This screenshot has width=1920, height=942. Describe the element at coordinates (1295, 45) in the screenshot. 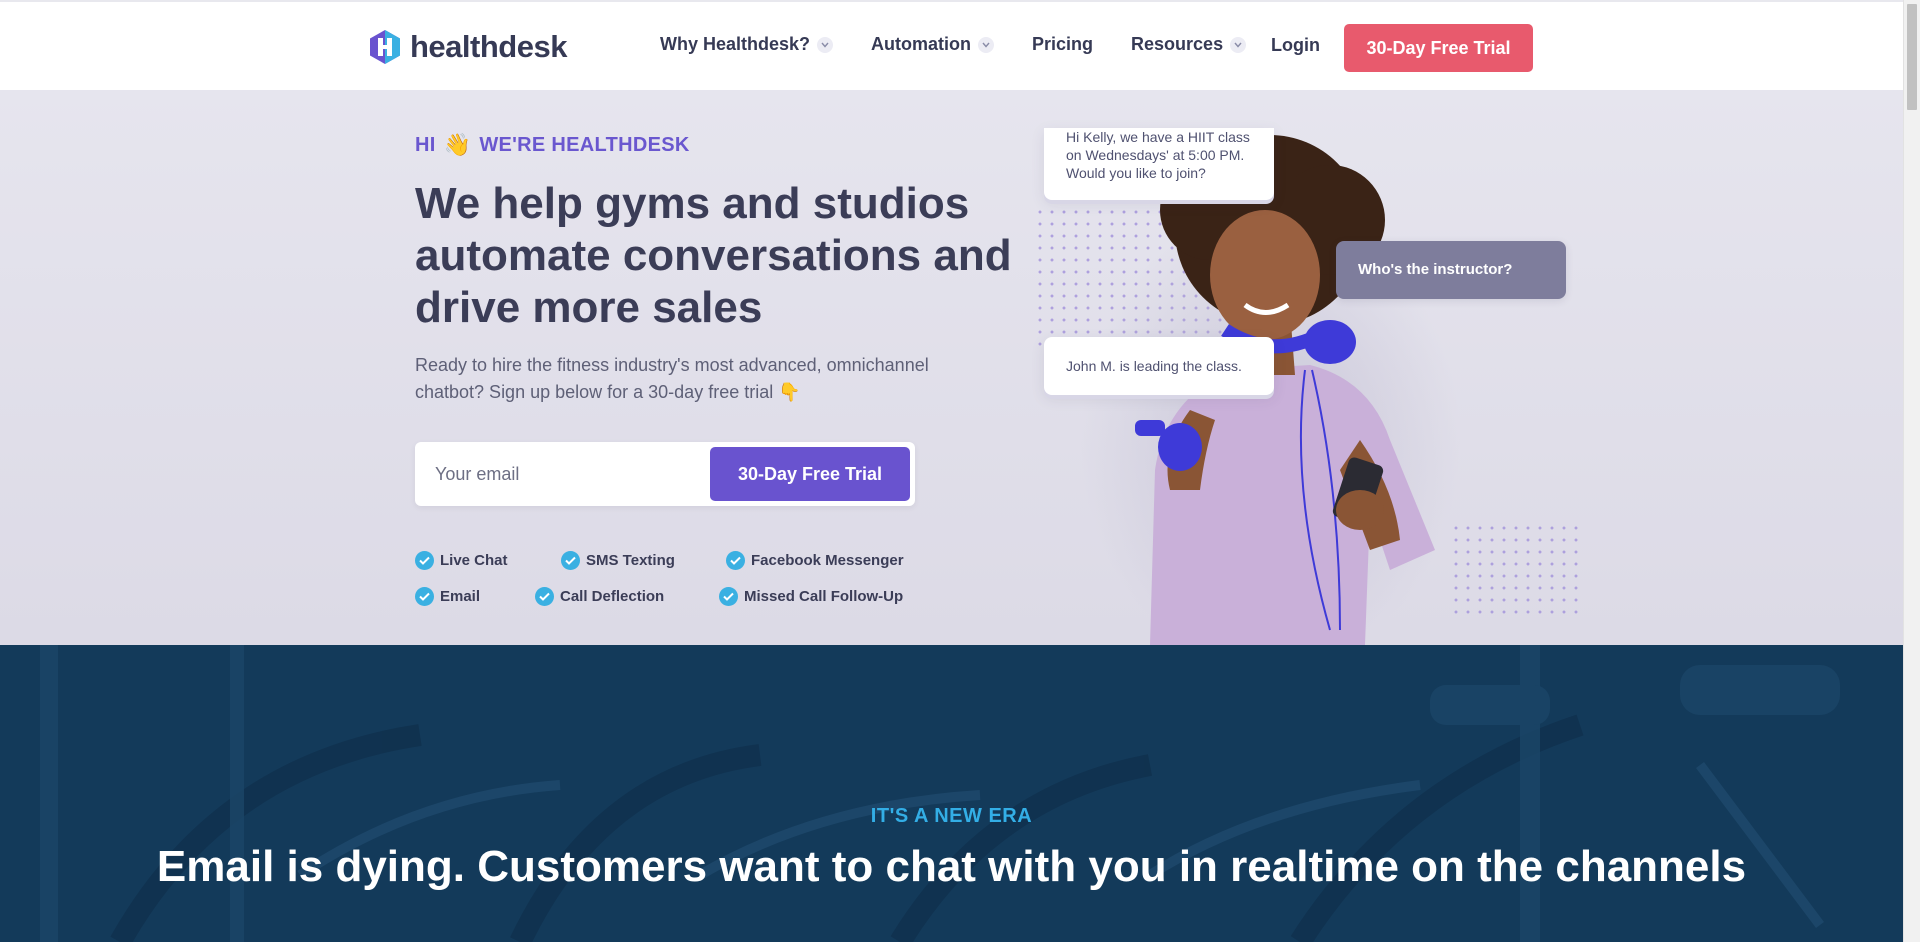

I see `login-link: Login` at that location.